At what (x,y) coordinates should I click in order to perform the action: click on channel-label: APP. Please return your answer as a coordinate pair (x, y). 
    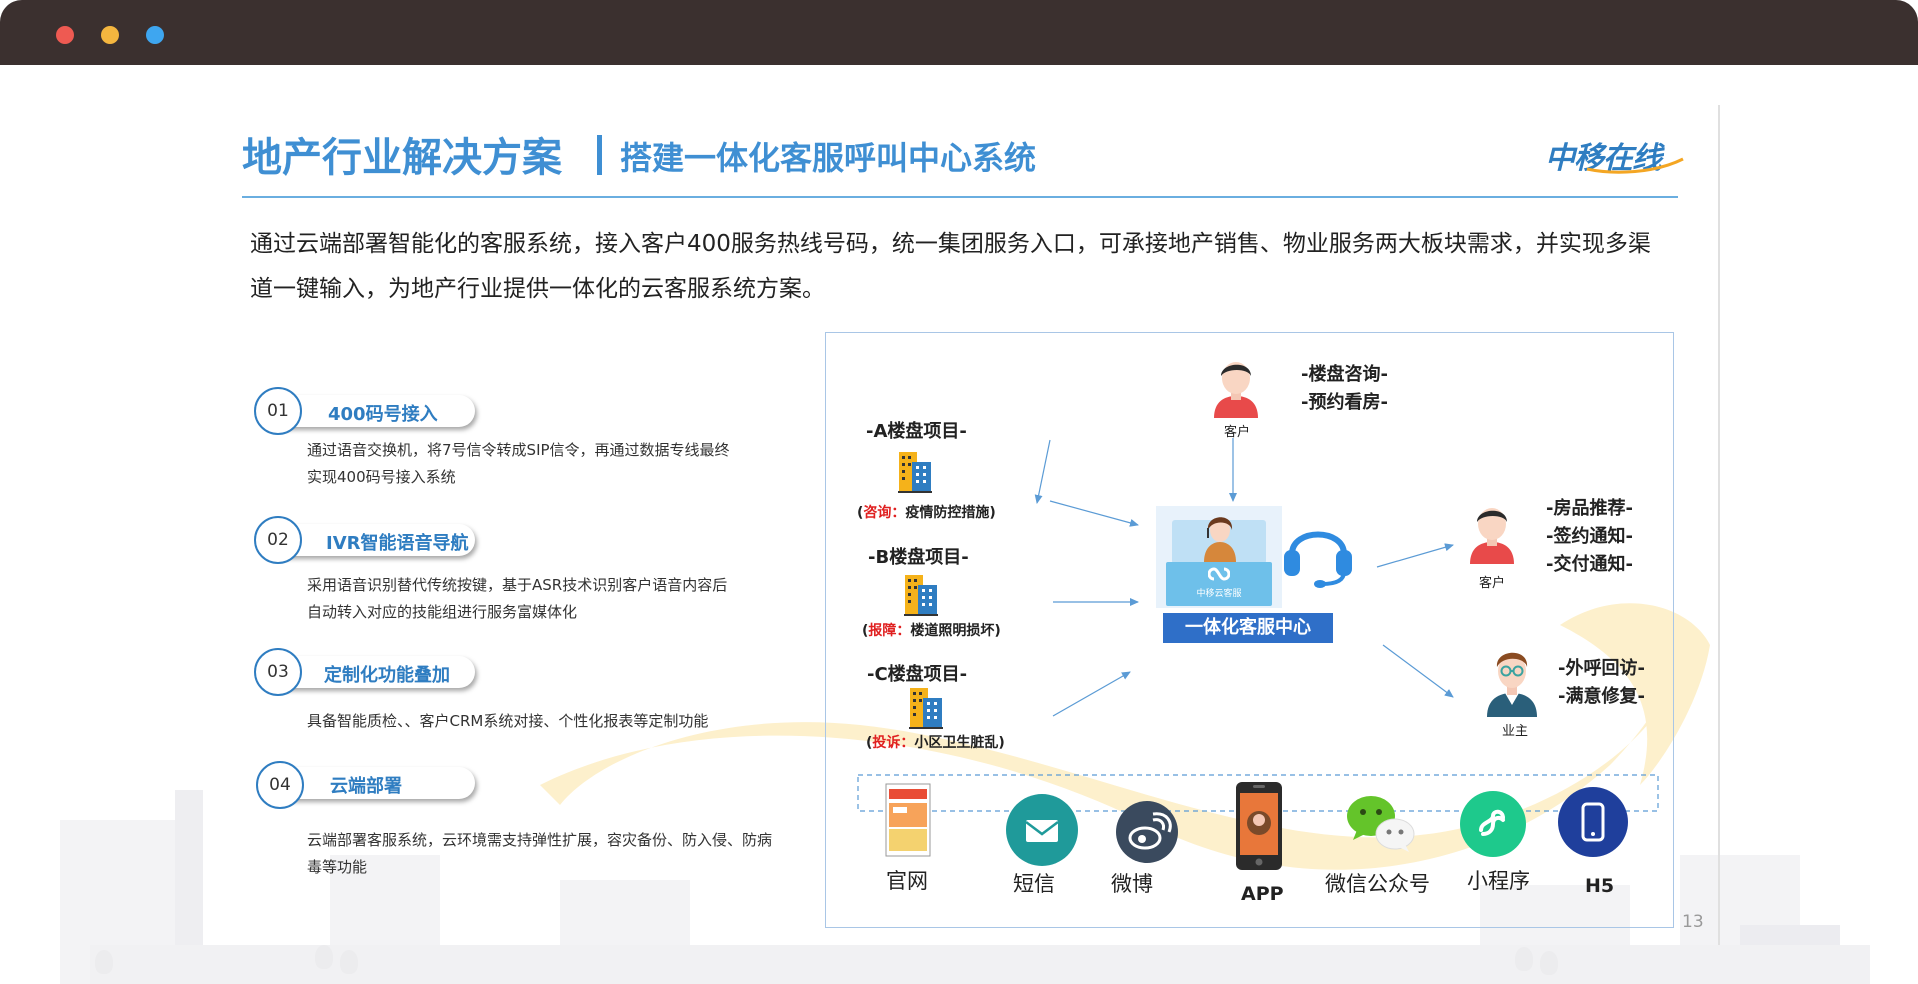
    Looking at the image, I should click on (1262, 894).